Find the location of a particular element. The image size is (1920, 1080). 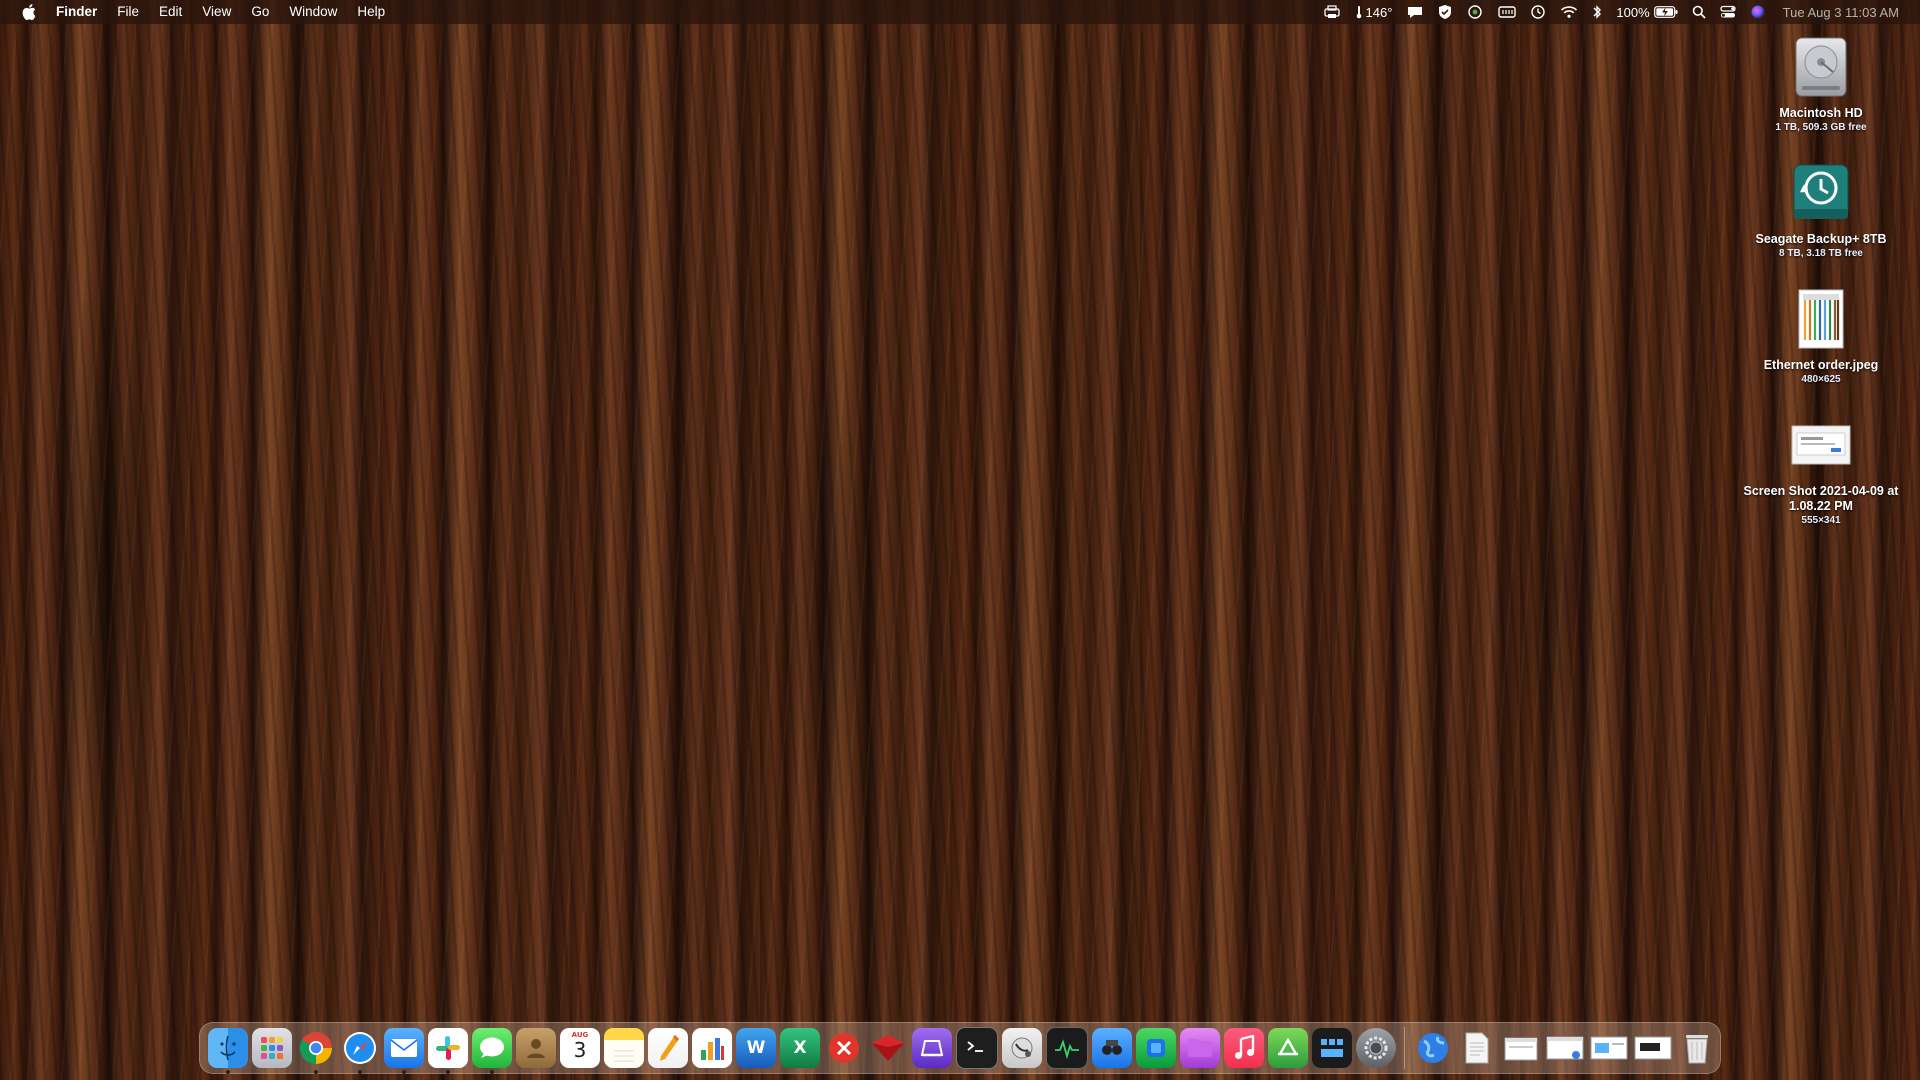

pages-icon is located at coordinates (668, 1048).